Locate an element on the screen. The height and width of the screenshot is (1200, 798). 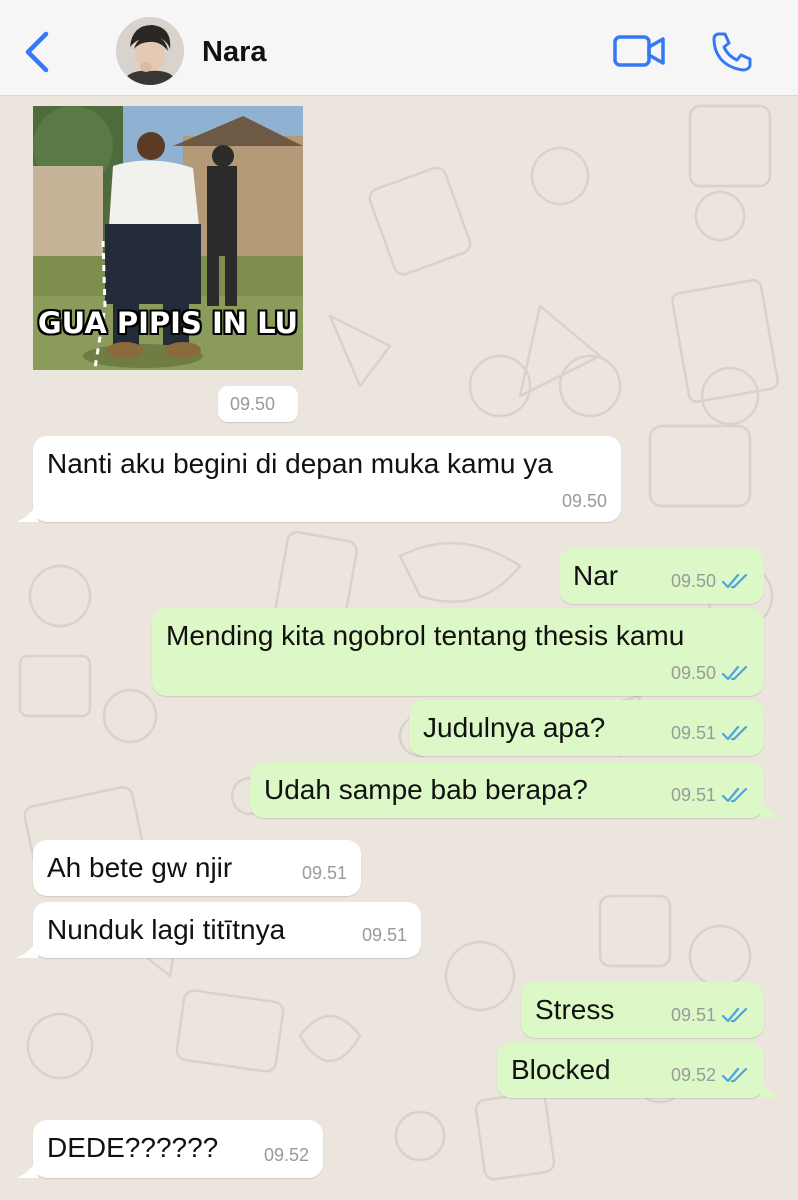
message-text: Stress is located at coordinates (575, 1009).